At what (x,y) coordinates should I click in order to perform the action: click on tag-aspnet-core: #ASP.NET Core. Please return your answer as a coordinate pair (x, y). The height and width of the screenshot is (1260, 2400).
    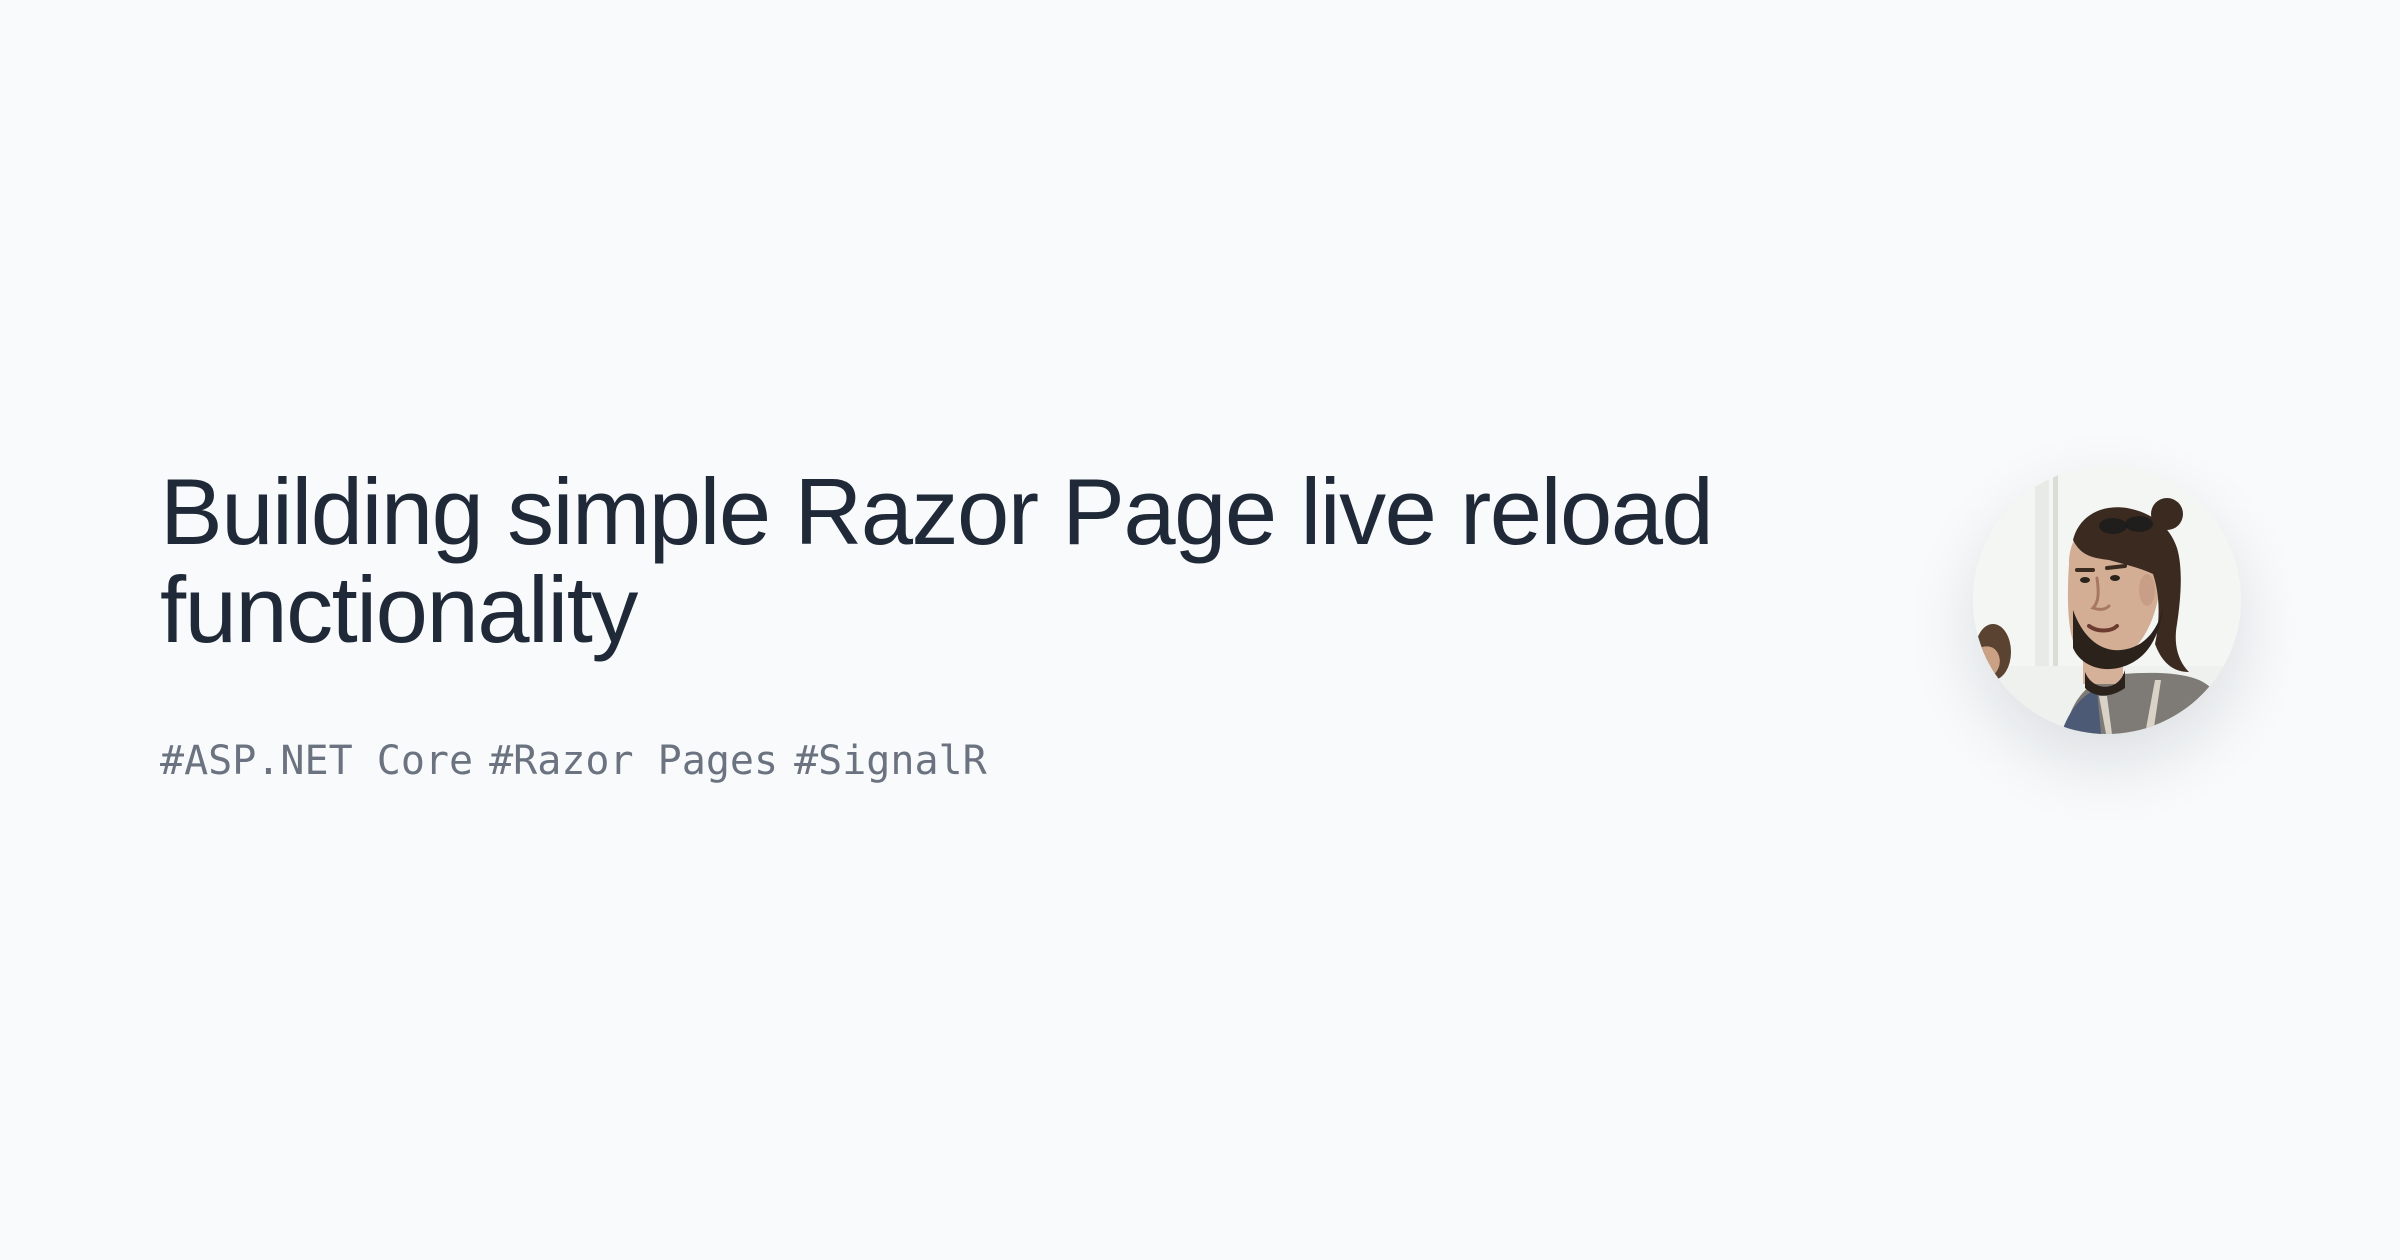
    Looking at the image, I should click on (316, 761).